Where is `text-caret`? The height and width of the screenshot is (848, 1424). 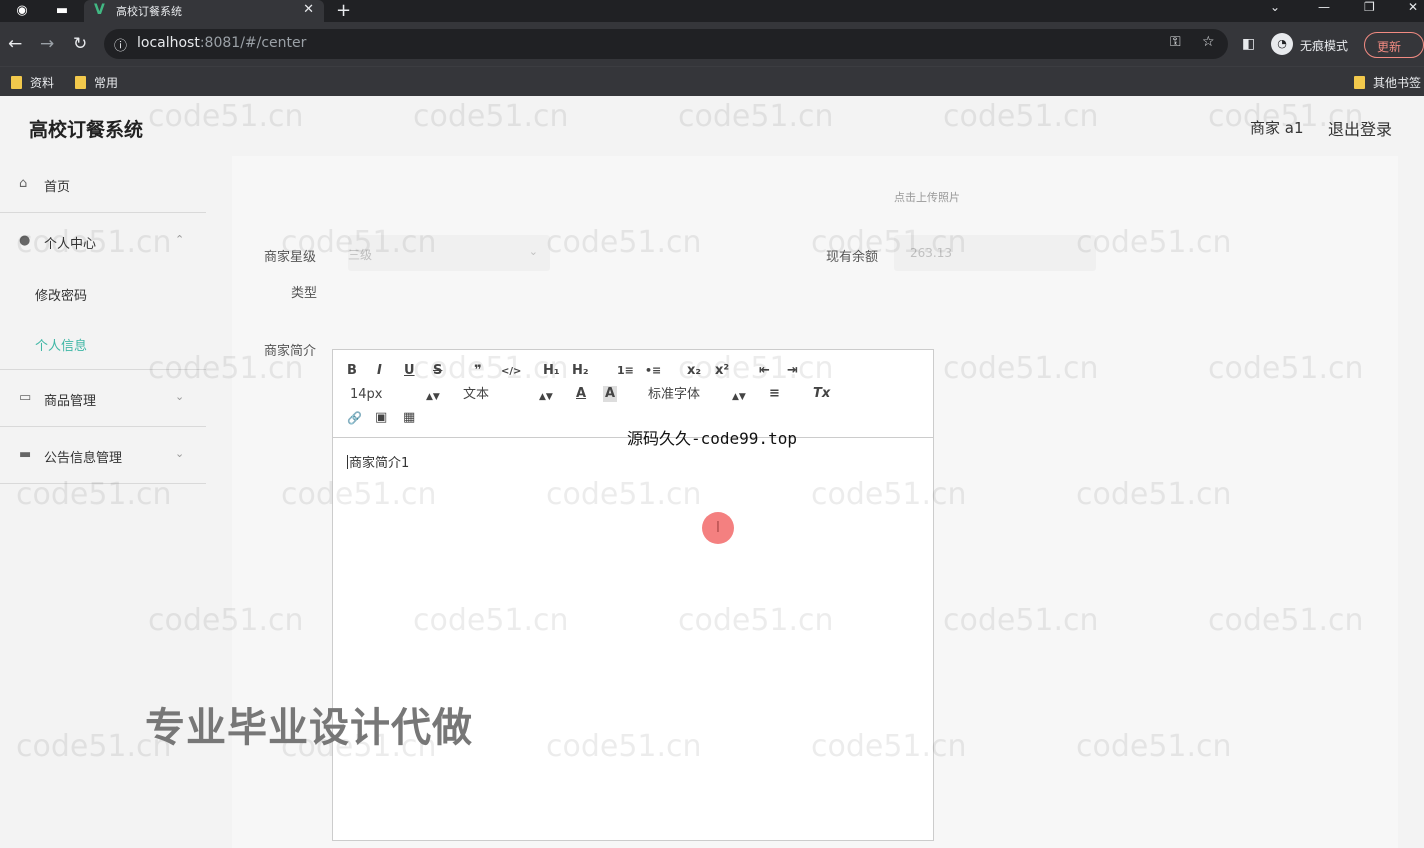
text-caret is located at coordinates (347, 462).